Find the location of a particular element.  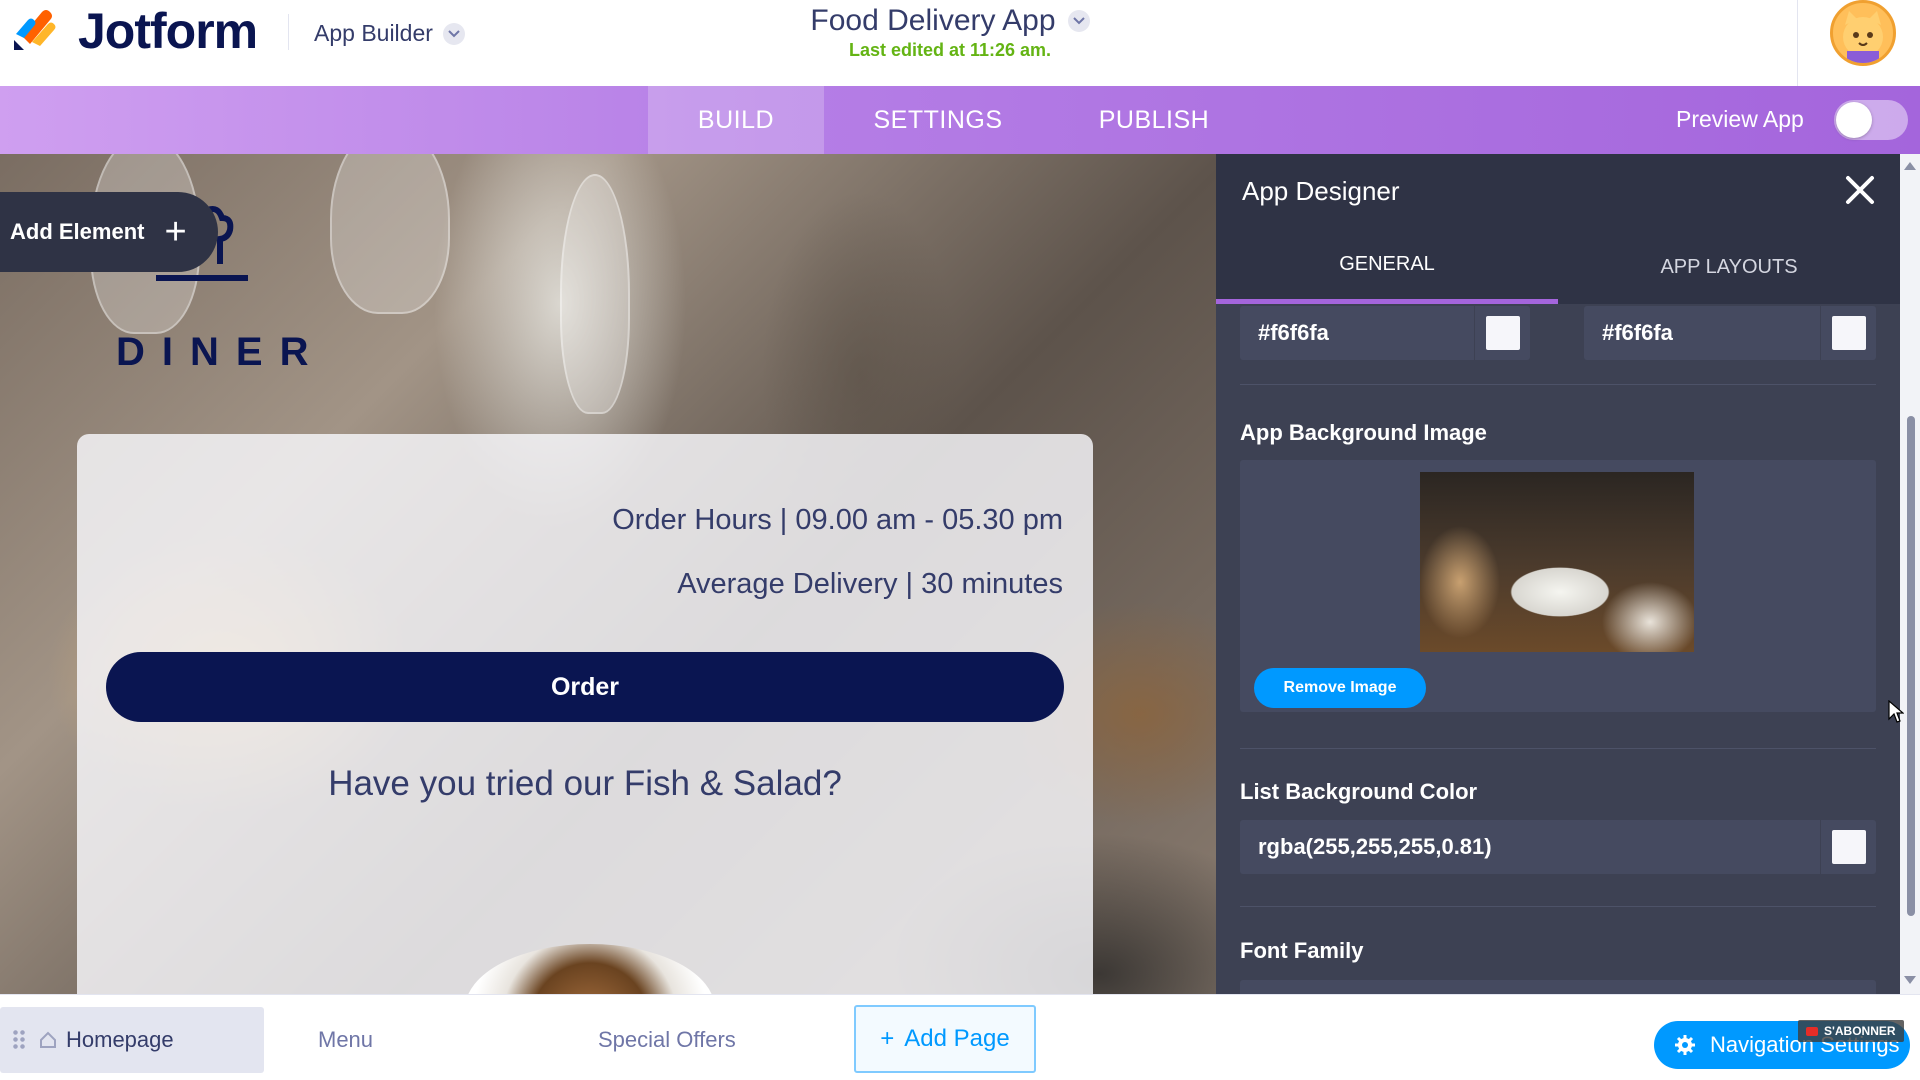

color-input-left: #f6f6fa is located at coordinates (1385, 333).